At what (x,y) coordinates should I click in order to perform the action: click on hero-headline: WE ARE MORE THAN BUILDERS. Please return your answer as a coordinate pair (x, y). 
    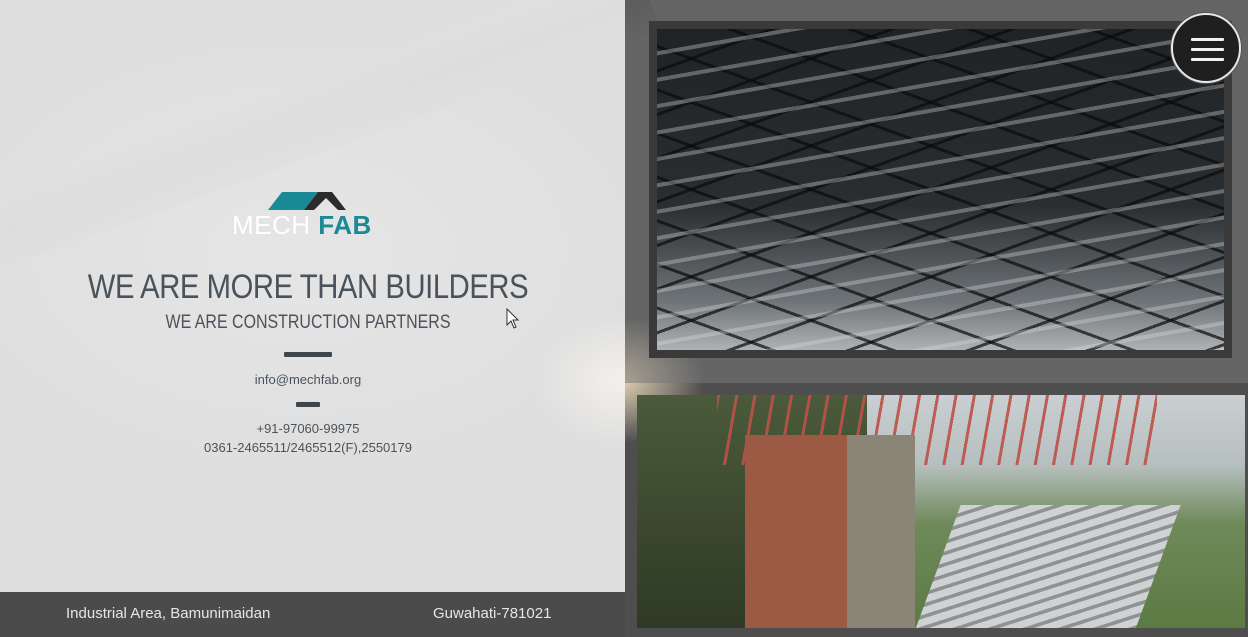
    Looking at the image, I should click on (308, 287).